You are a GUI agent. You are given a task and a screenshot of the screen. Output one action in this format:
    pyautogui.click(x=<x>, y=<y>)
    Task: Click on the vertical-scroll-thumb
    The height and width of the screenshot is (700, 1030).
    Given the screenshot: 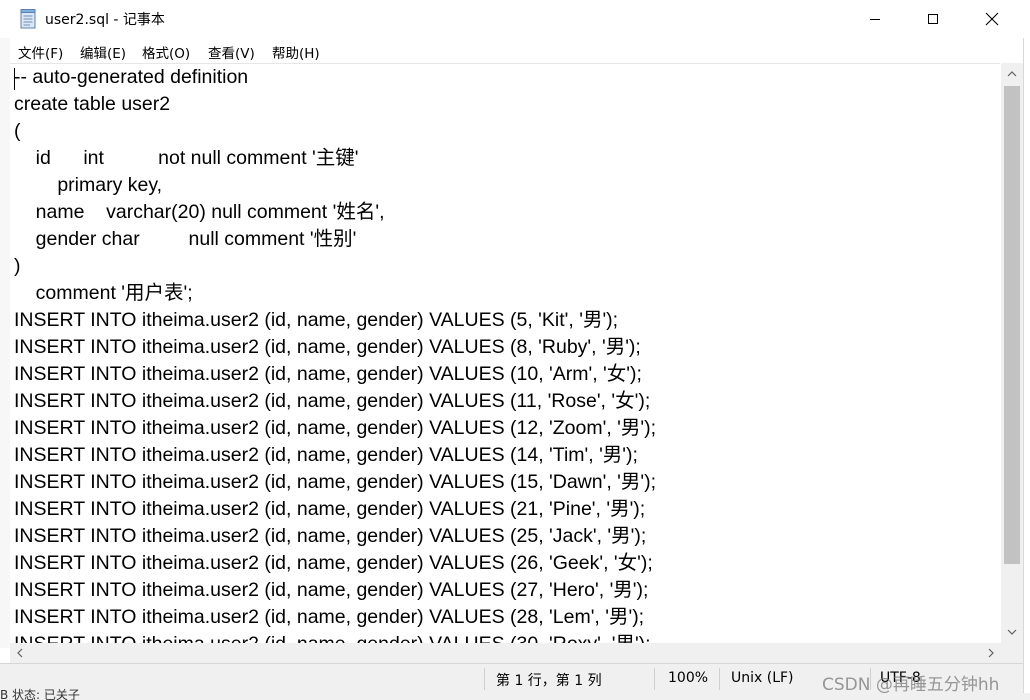 What is the action you would take?
    pyautogui.click(x=1012, y=325)
    